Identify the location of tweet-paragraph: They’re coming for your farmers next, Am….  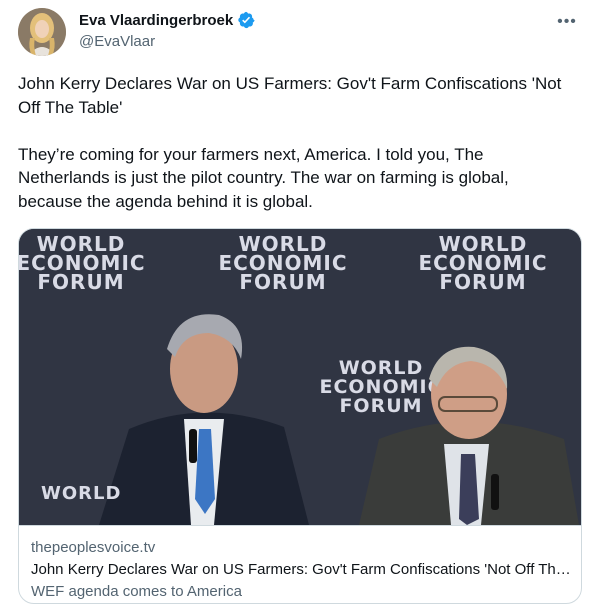
(263, 177).